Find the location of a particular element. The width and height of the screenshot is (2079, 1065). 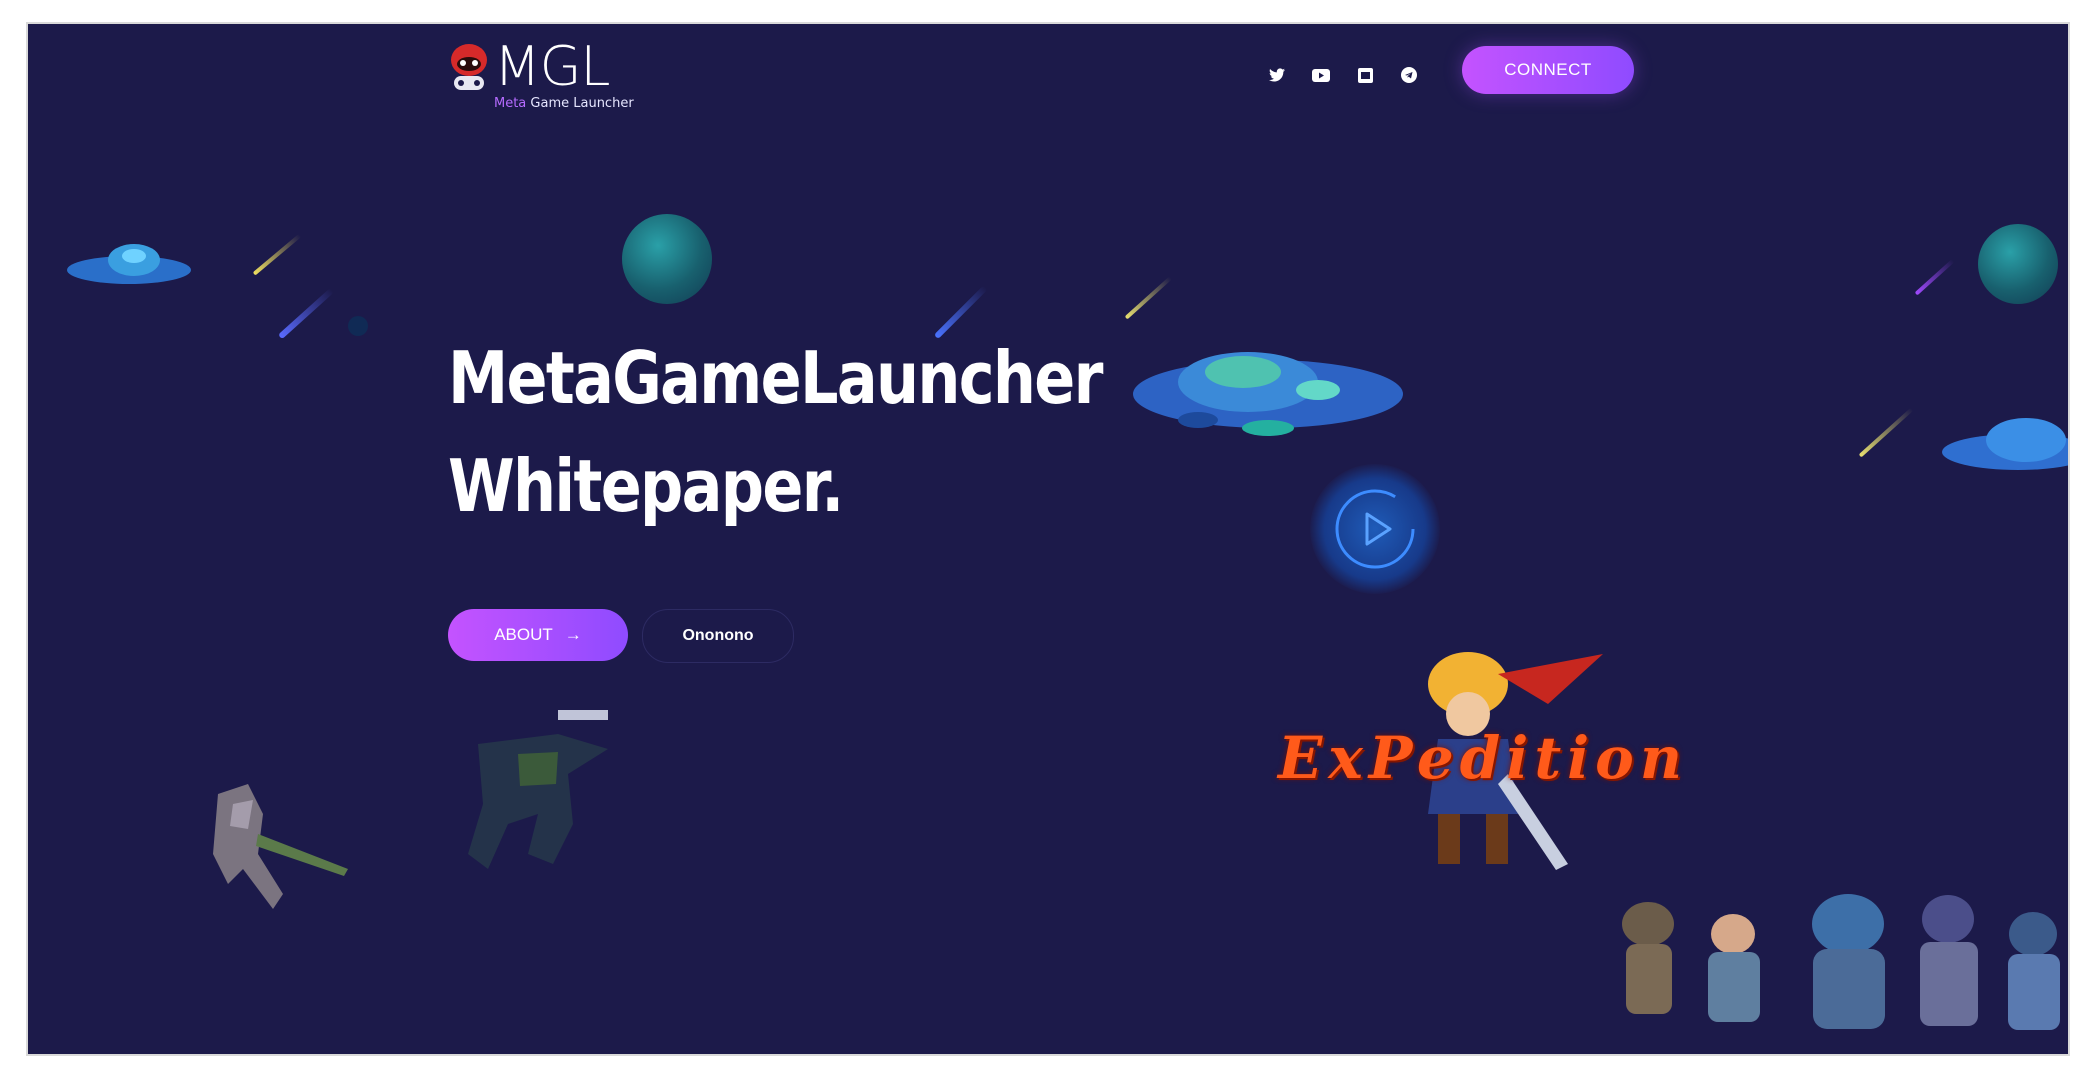

twitter-icon is located at coordinates (1277, 75).